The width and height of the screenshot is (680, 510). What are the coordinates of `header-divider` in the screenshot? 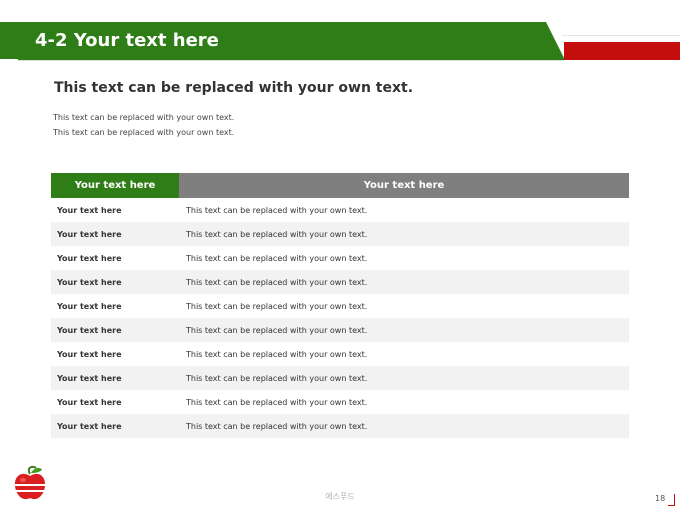 It's located at (9, 60).